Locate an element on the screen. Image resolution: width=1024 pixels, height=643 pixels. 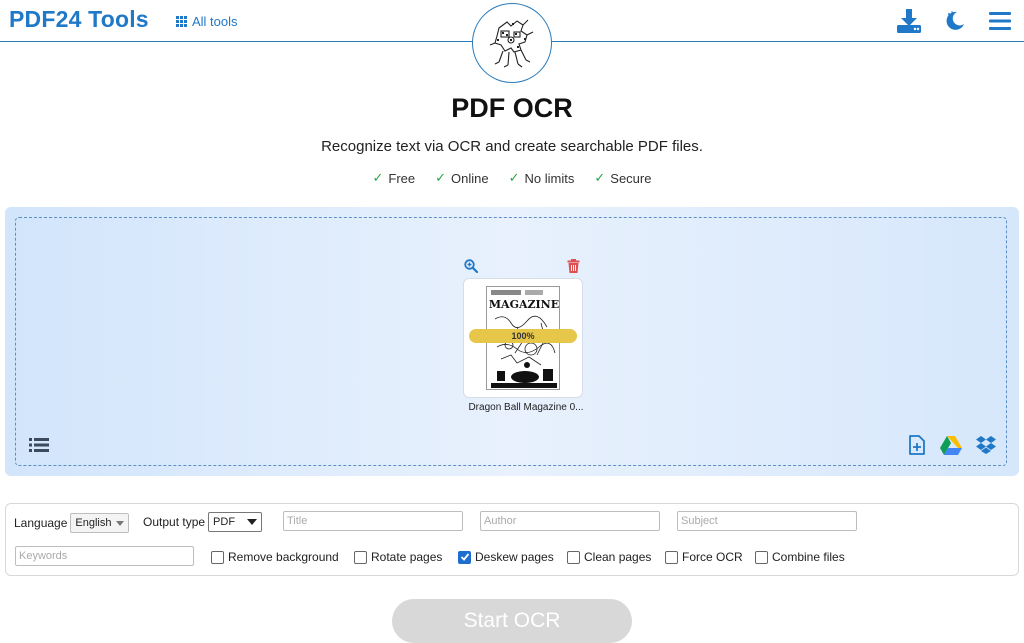
feature-item: ✓ Free is located at coordinates (394, 178).